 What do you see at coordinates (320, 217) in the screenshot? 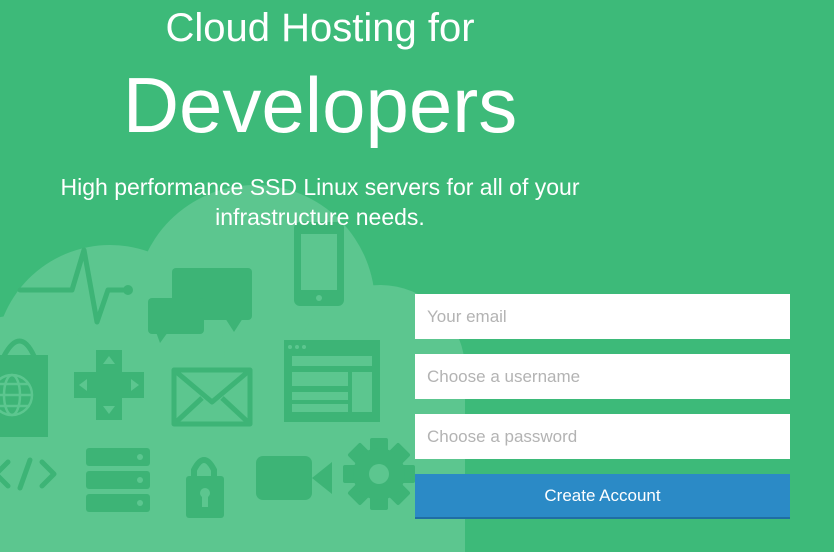
I see `hero-subtitle-line-2: infrastructure needs.` at bounding box center [320, 217].